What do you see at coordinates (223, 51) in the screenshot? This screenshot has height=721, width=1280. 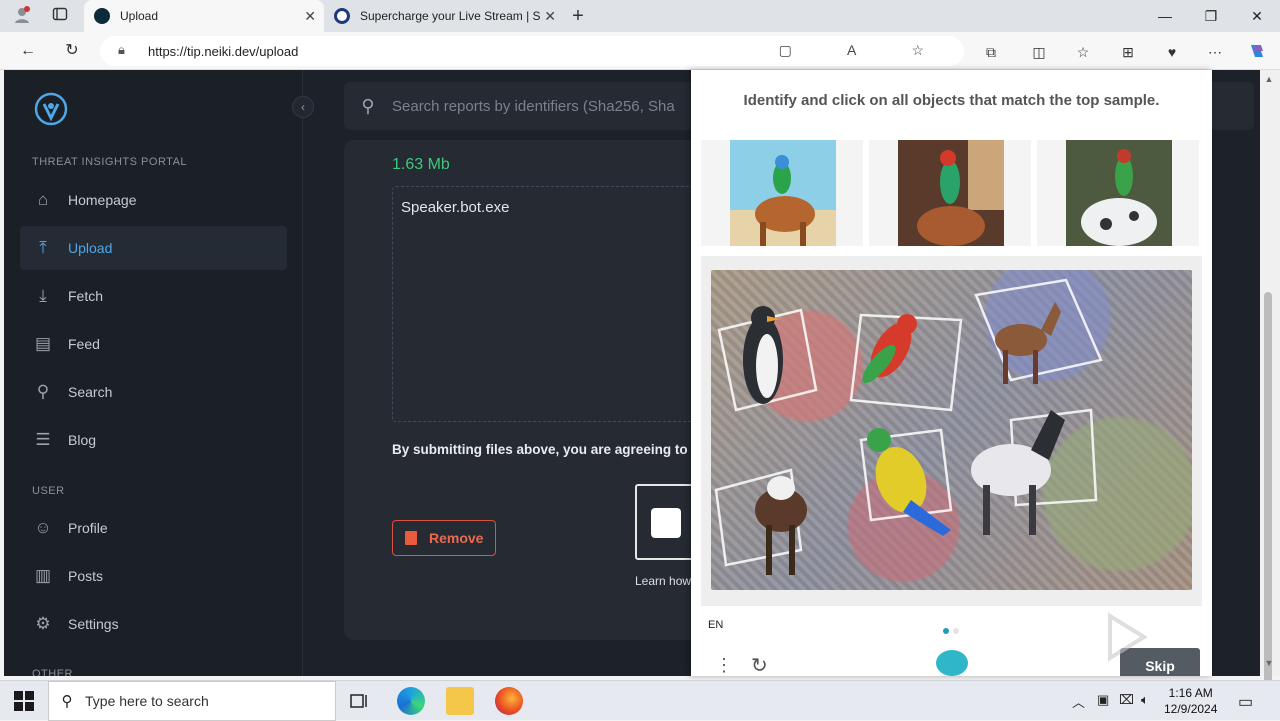 I see `url-text: https://tip.neiki.dev/upload` at bounding box center [223, 51].